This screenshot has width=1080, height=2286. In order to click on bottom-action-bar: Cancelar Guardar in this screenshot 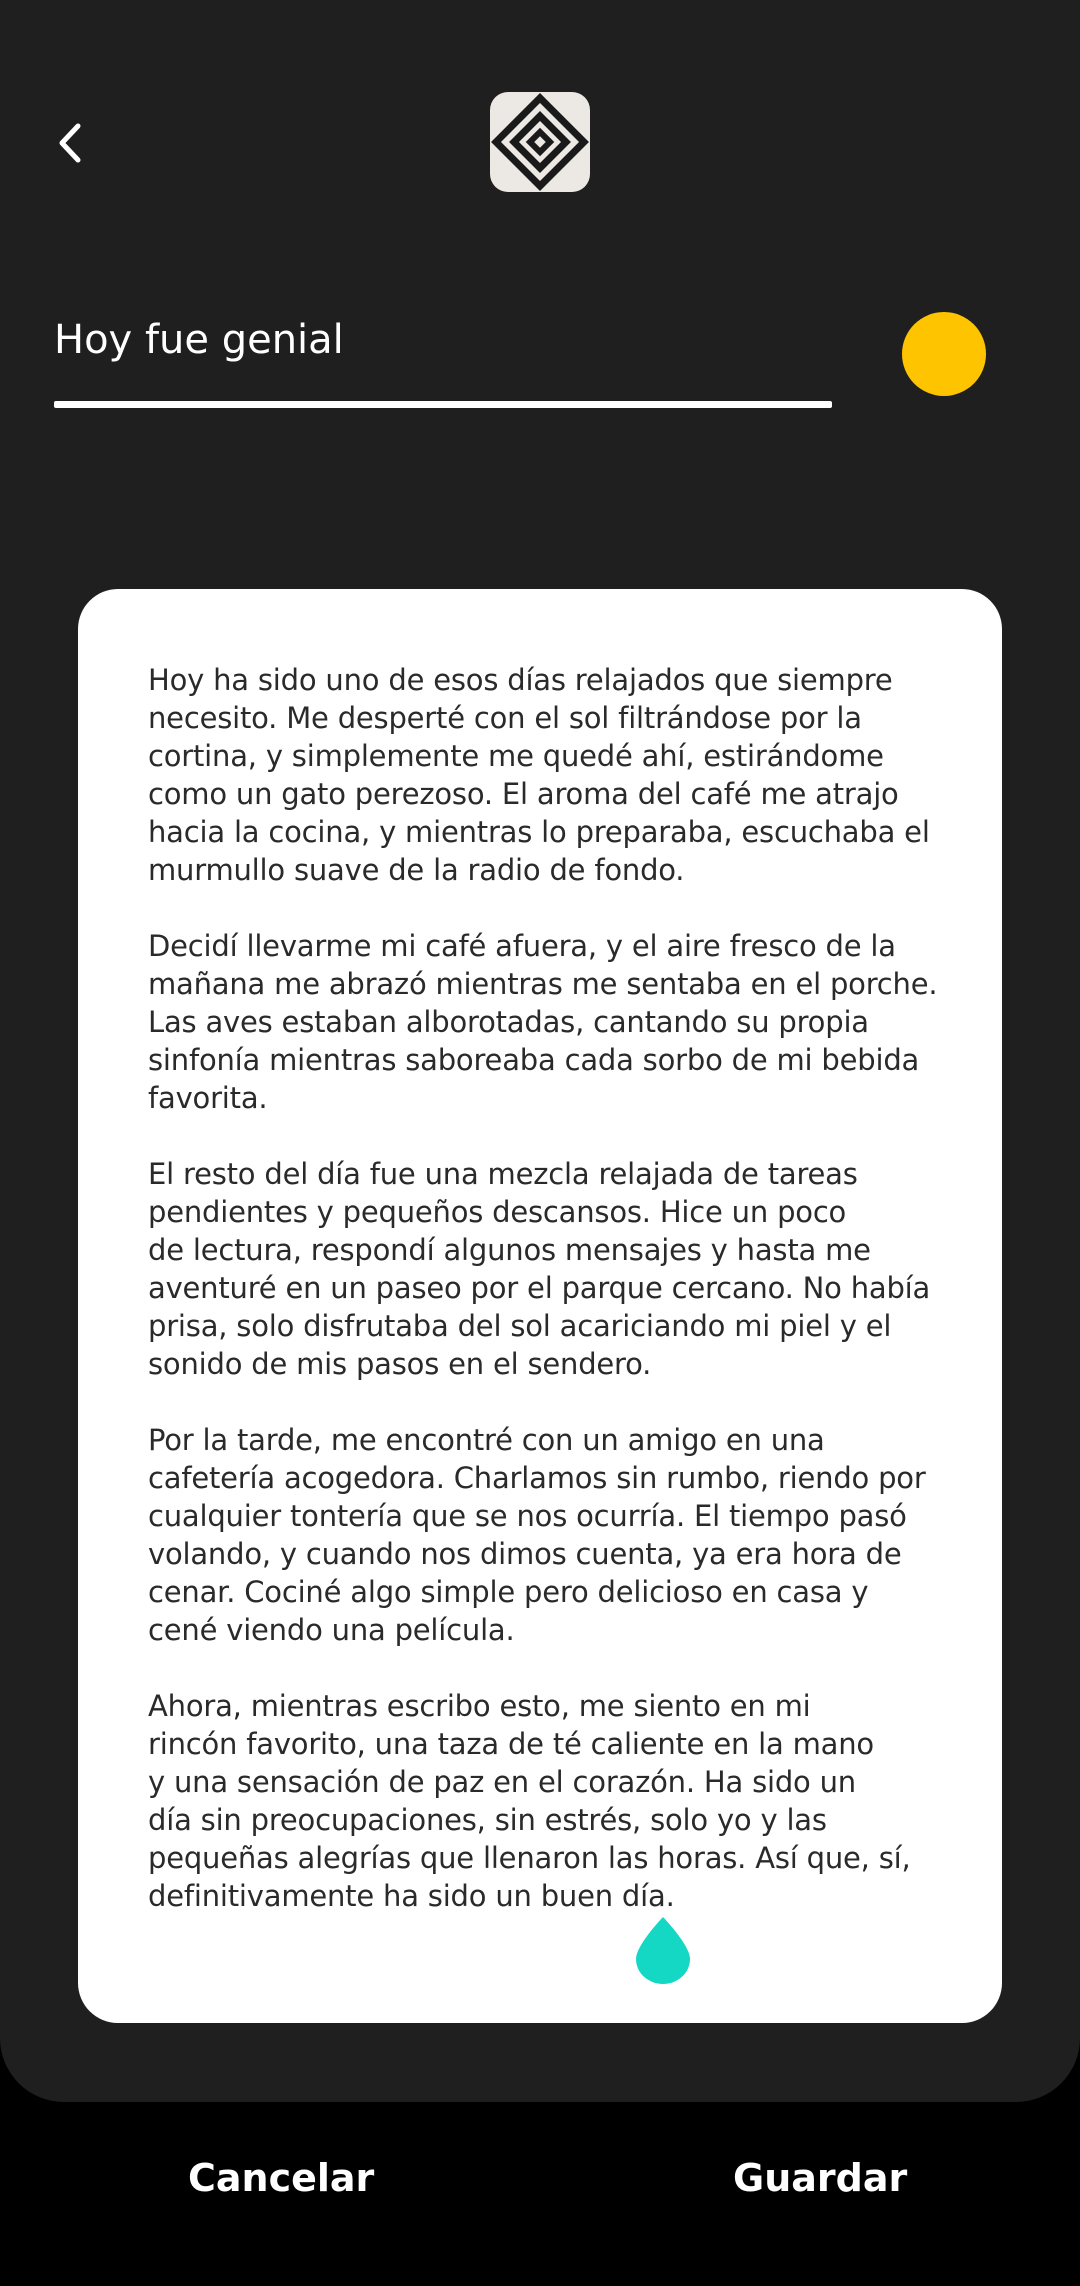, I will do `click(540, 2194)`.